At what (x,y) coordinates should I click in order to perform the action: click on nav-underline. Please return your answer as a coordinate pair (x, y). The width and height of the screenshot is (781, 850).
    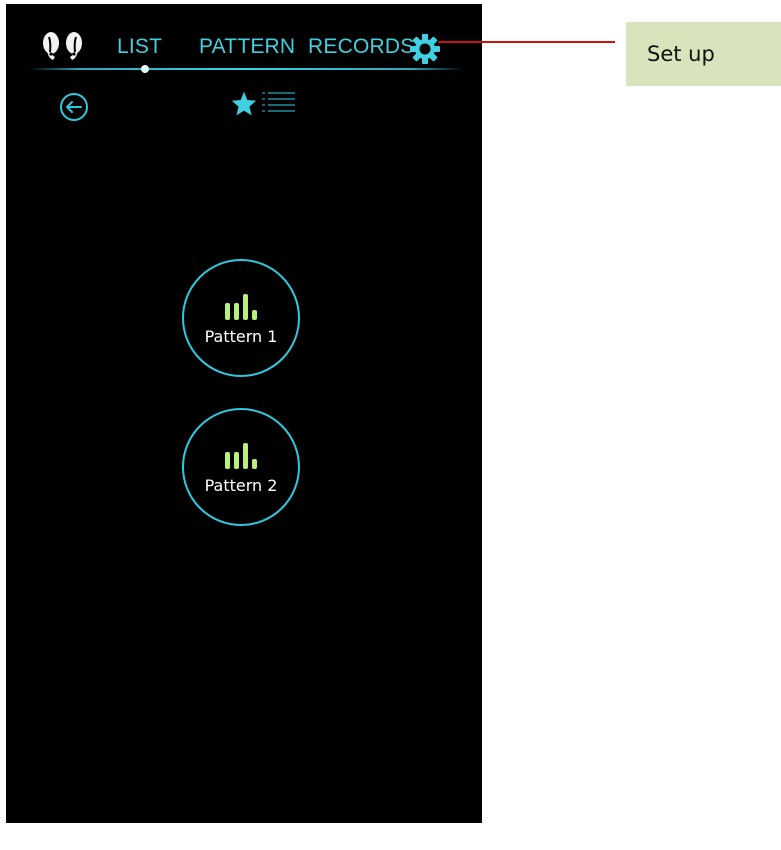
    Looking at the image, I should click on (246, 69).